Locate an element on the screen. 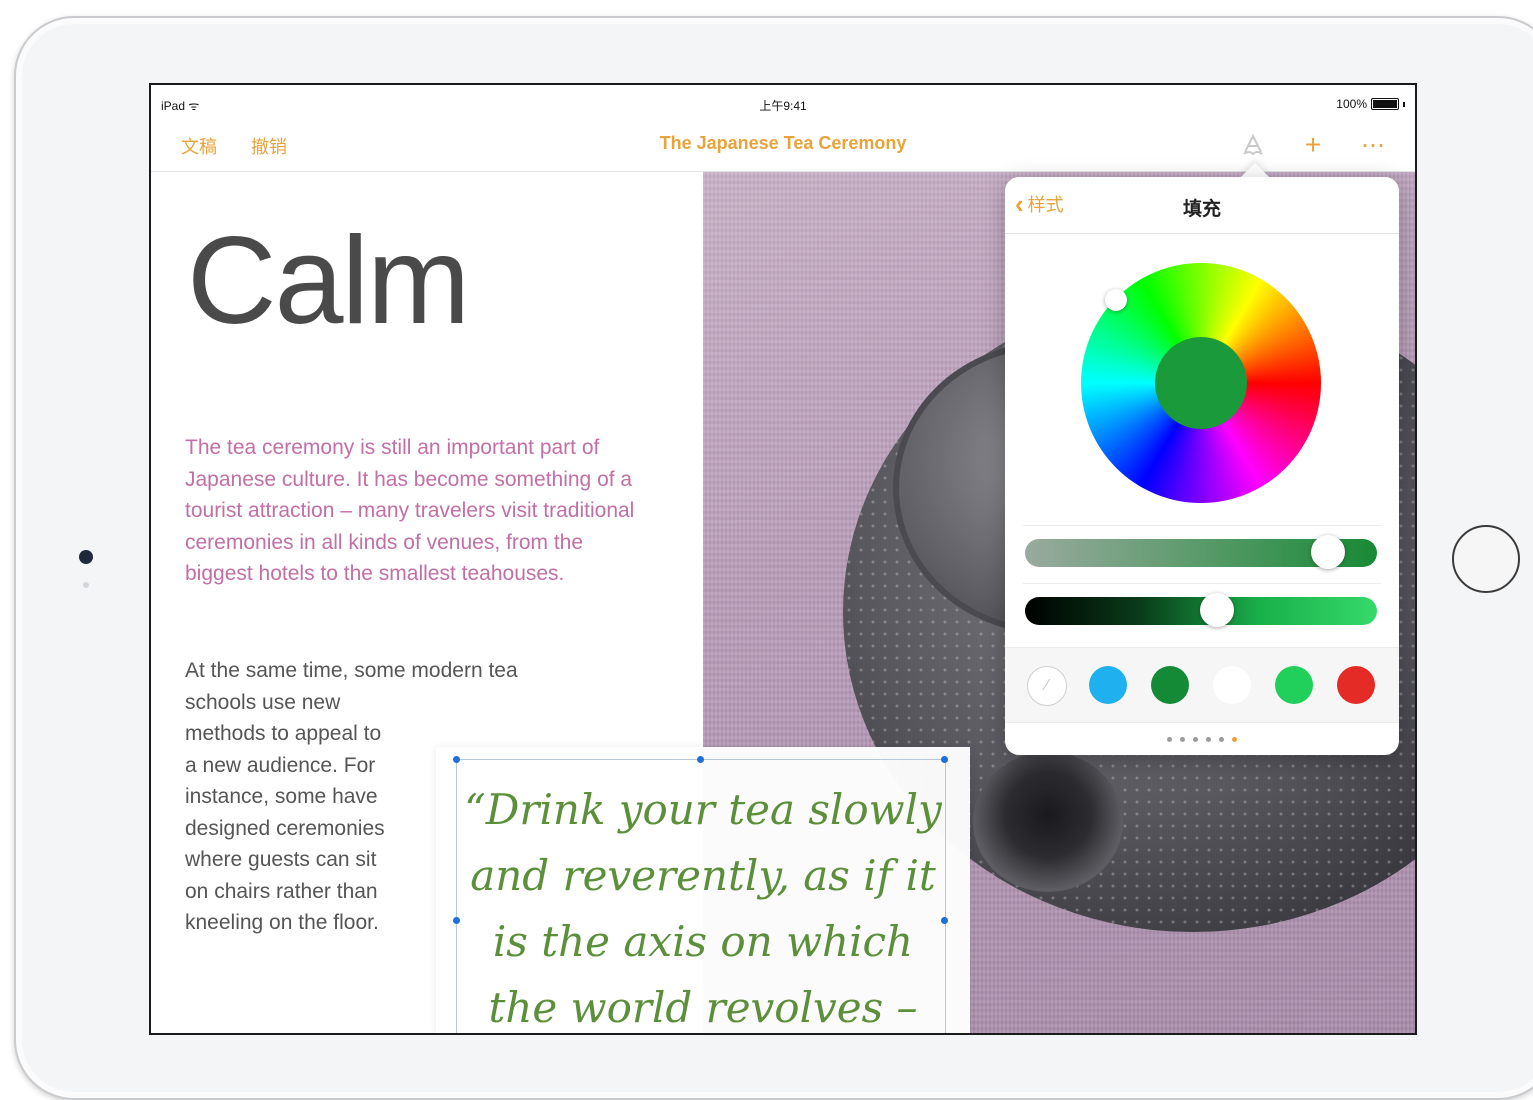 Image resolution: width=1533 pixels, height=1100 pixels. battery-percent: 100% is located at coordinates (1351, 104).